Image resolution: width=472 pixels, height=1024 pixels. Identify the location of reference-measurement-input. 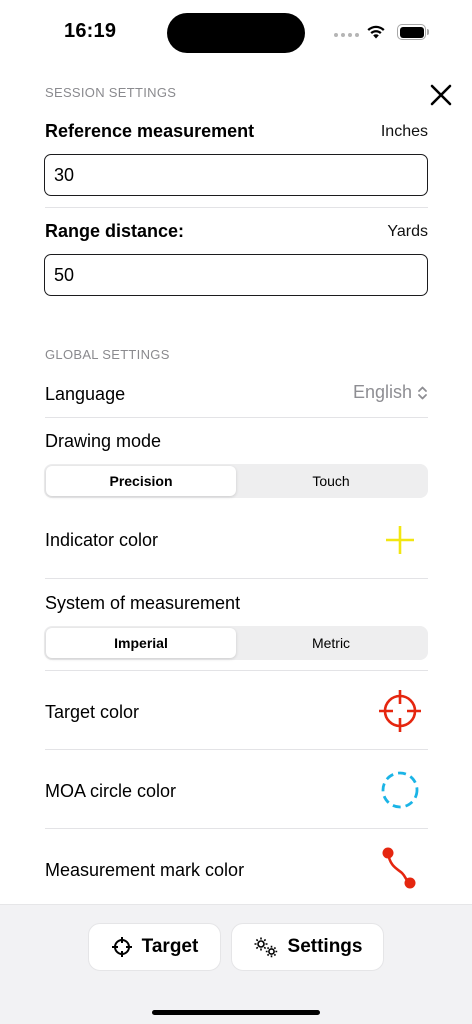
(236, 175).